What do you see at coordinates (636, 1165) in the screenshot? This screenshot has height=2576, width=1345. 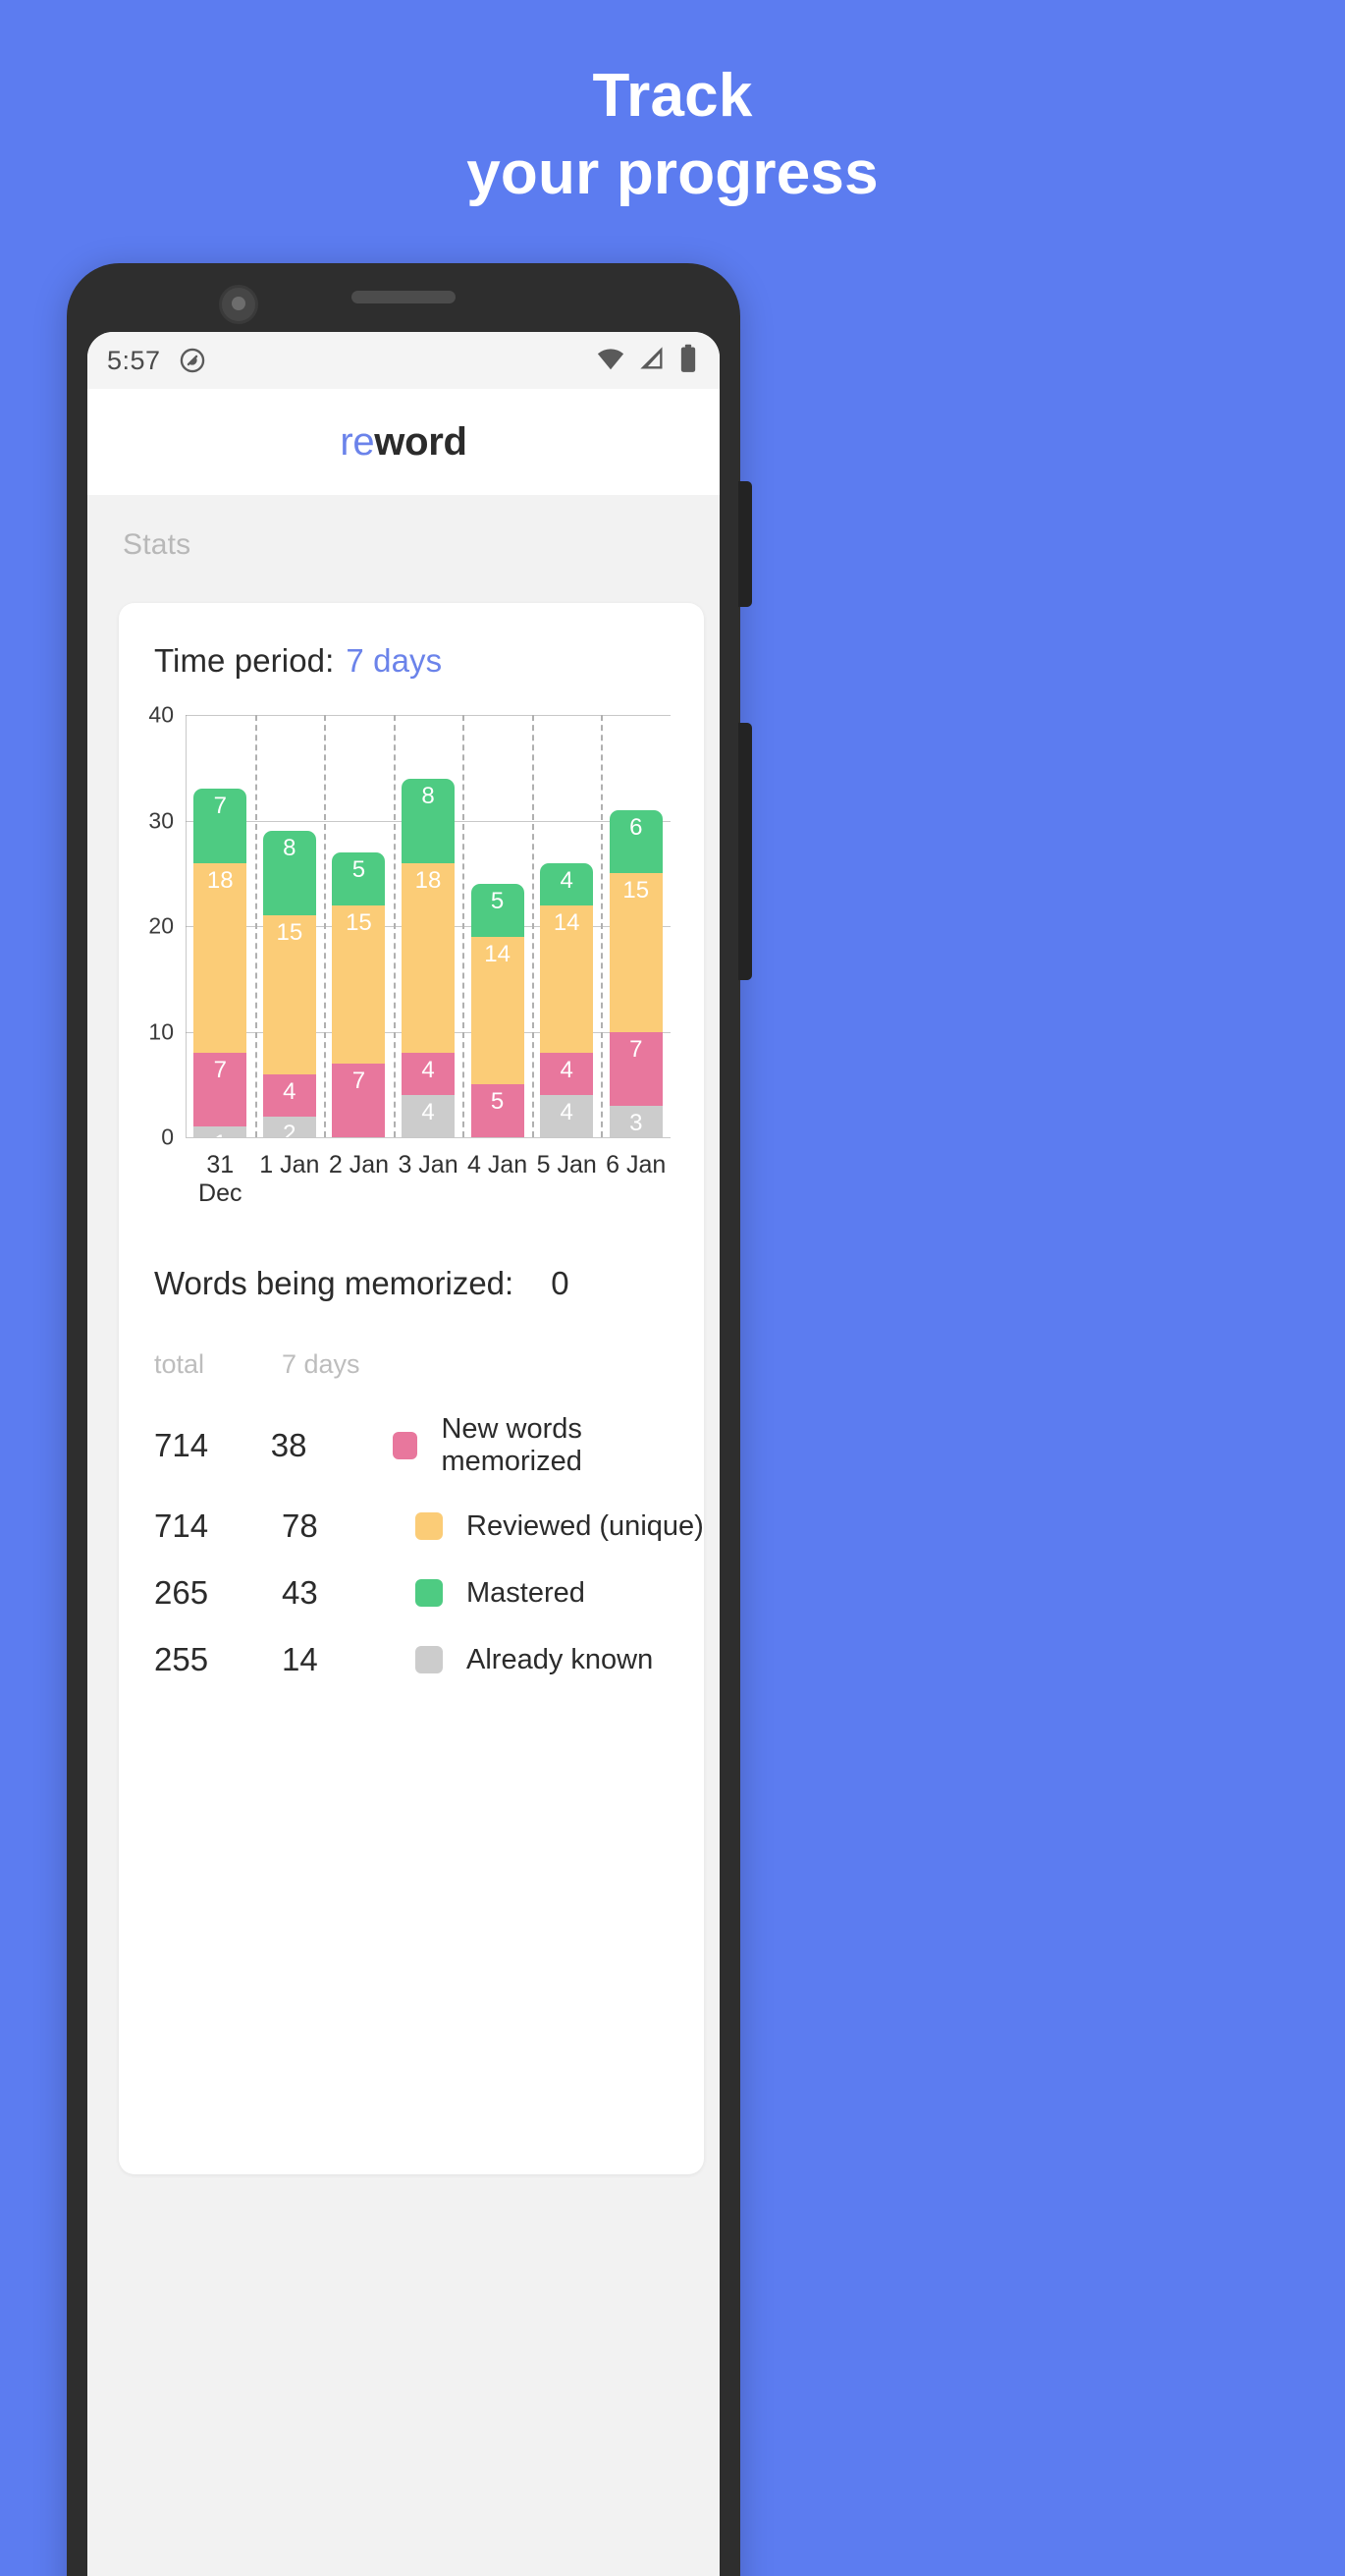 I see `chart-x-tick: 6 Jan` at bounding box center [636, 1165].